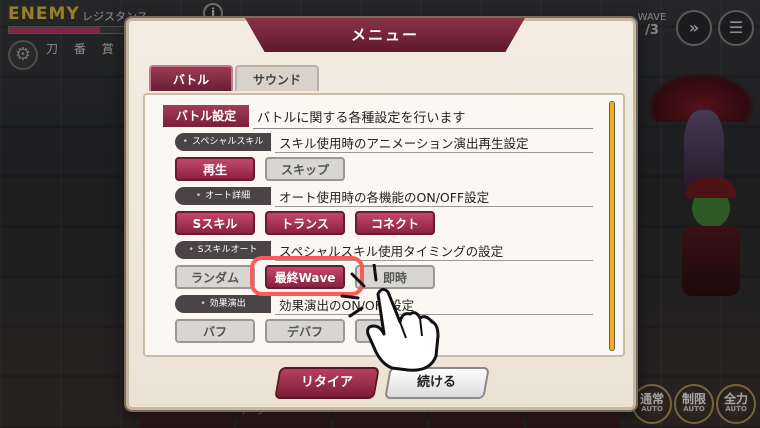 This screenshot has width=760, height=428. I want to click on option-debuff: デバフ, so click(305, 331).